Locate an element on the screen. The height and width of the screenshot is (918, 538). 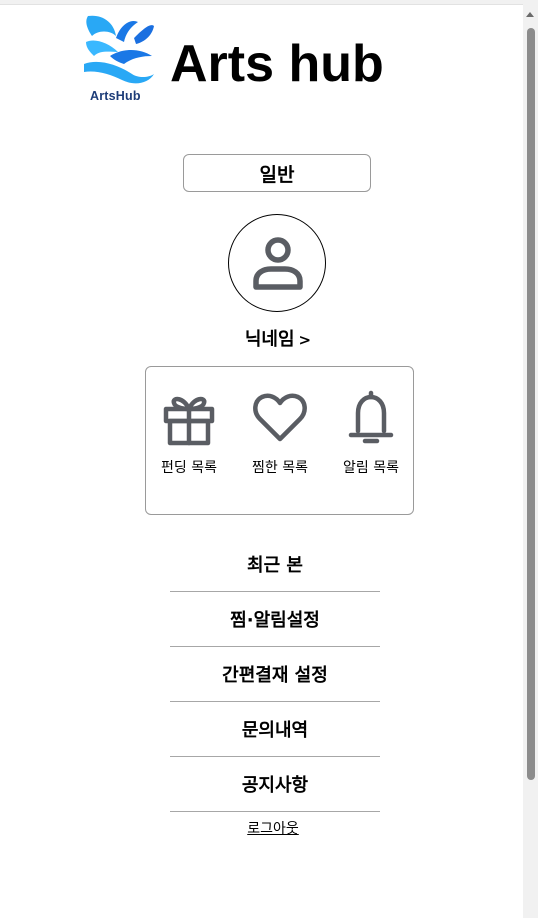
heart-icon is located at coordinates (280, 417).